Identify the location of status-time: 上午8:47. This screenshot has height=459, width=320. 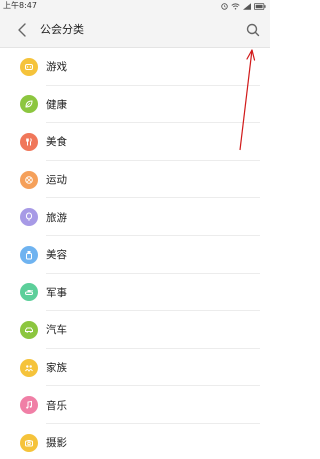
(20, 5).